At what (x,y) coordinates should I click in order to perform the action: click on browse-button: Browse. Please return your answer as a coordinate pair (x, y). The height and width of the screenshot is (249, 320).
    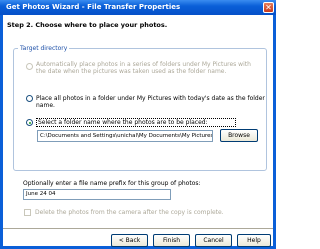
    Looking at the image, I should click on (239, 135).